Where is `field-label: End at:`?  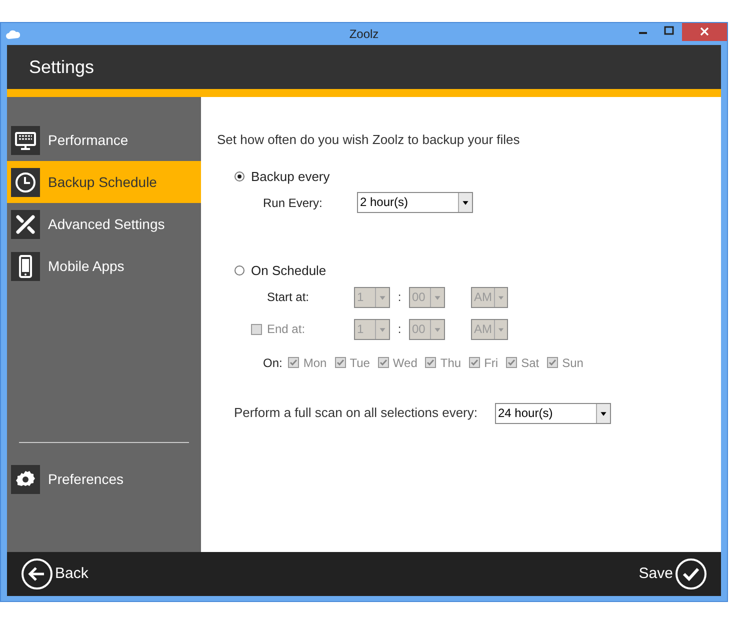
field-label: End at: is located at coordinates (286, 329).